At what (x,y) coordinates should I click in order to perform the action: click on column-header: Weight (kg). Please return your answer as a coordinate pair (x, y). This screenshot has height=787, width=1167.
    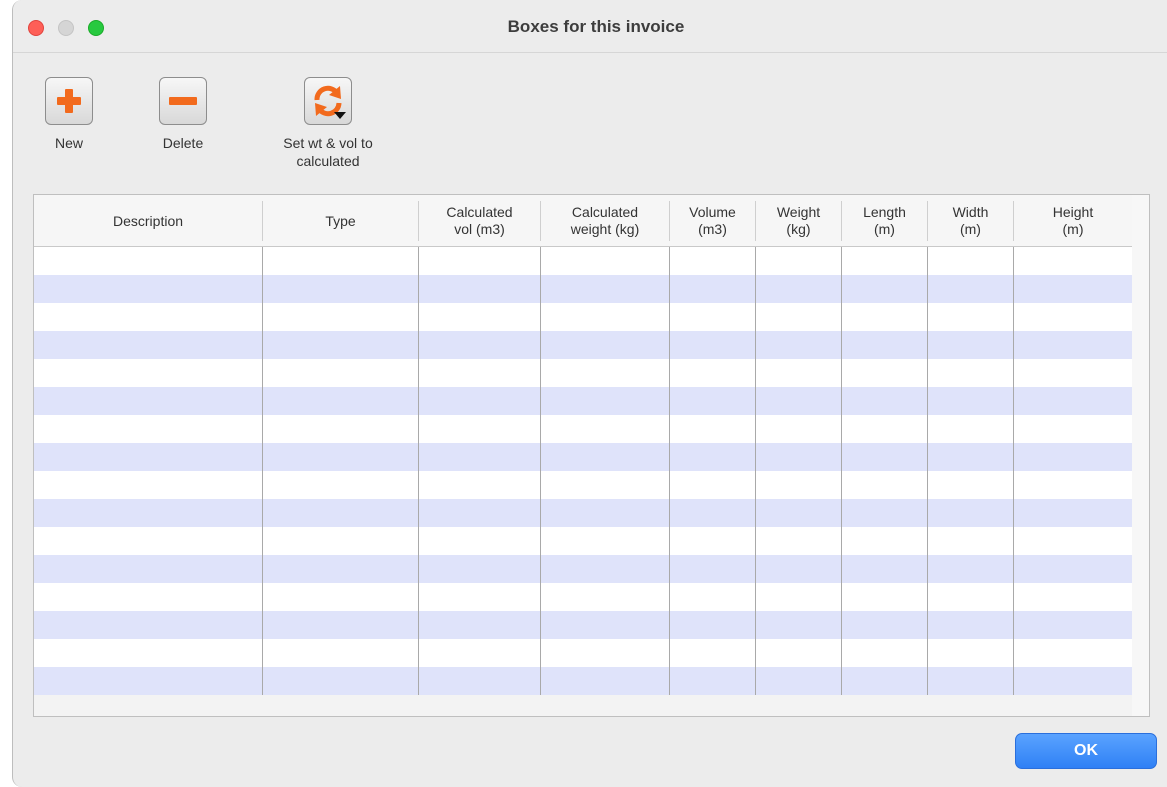
    Looking at the image, I should click on (799, 221).